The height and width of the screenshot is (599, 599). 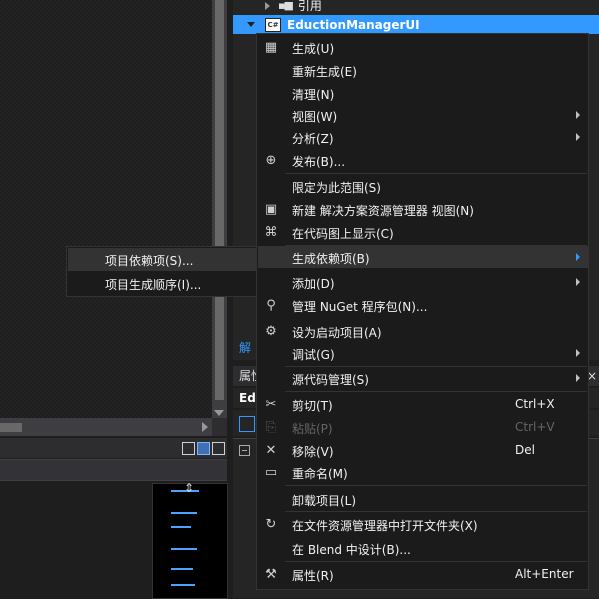 What do you see at coordinates (247, 424) in the screenshot?
I see `categorized-view-icon` at bounding box center [247, 424].